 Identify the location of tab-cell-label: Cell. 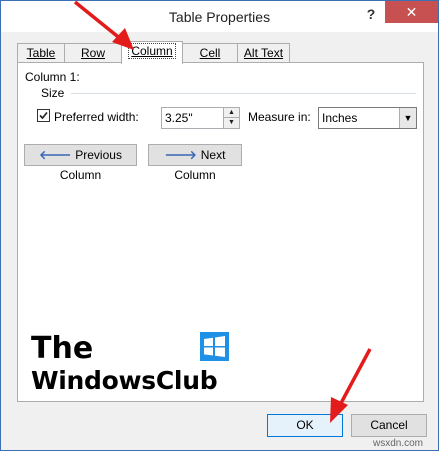
(210, 53).